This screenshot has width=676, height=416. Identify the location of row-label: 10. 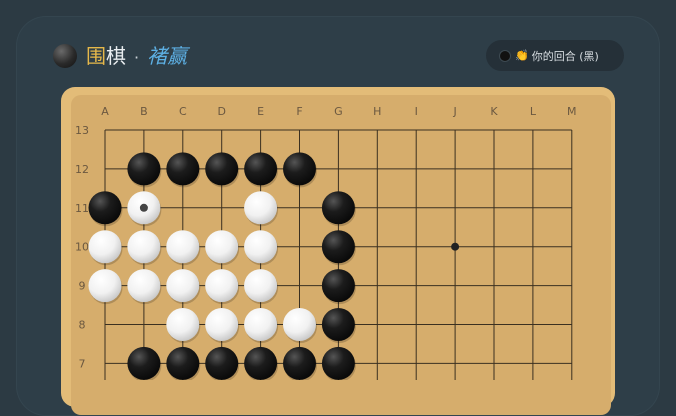
(82, 247).